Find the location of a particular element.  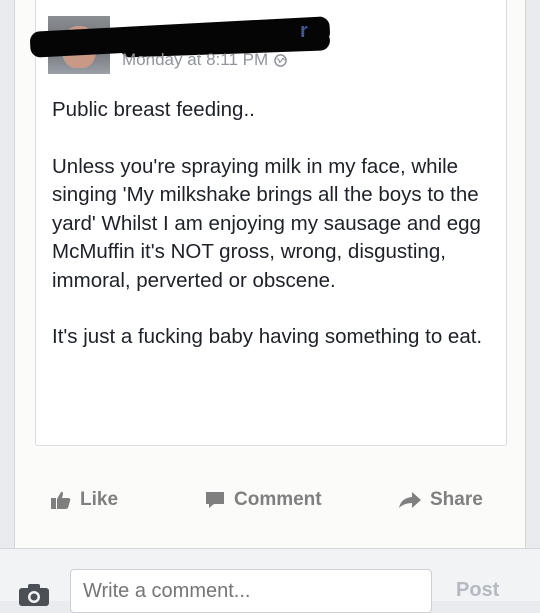

author-name: r is located at coordinates (304, 31).